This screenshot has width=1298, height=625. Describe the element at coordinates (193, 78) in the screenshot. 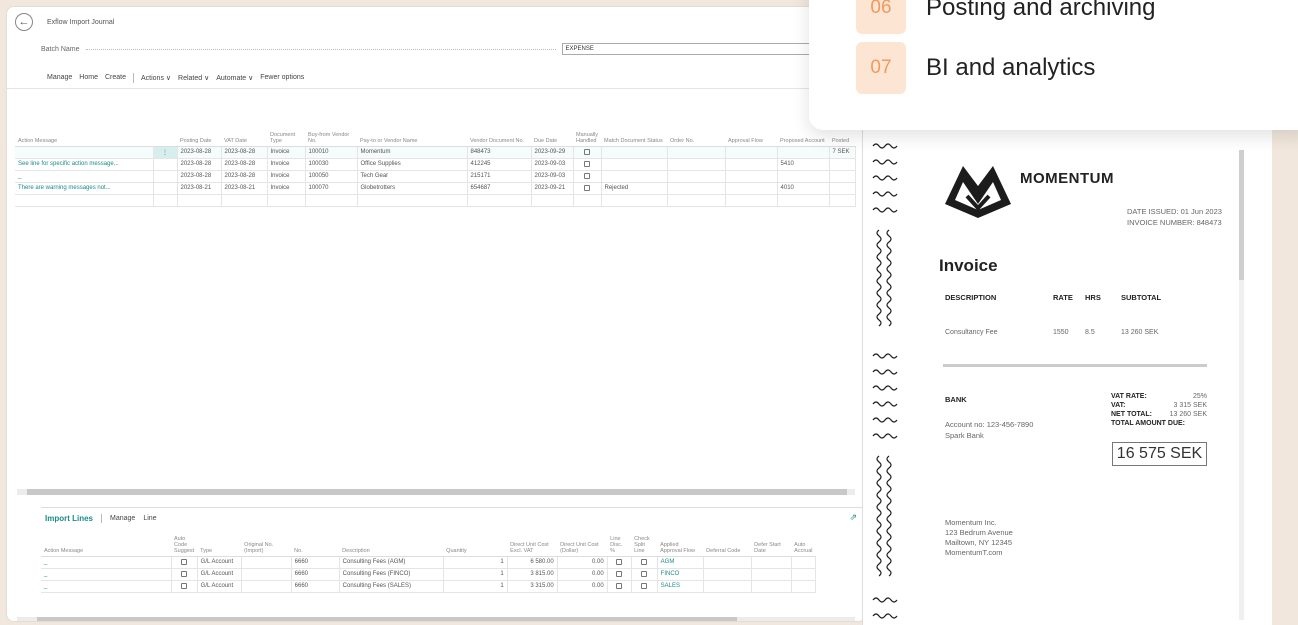

I see `action-4: Related ∨` at that location.